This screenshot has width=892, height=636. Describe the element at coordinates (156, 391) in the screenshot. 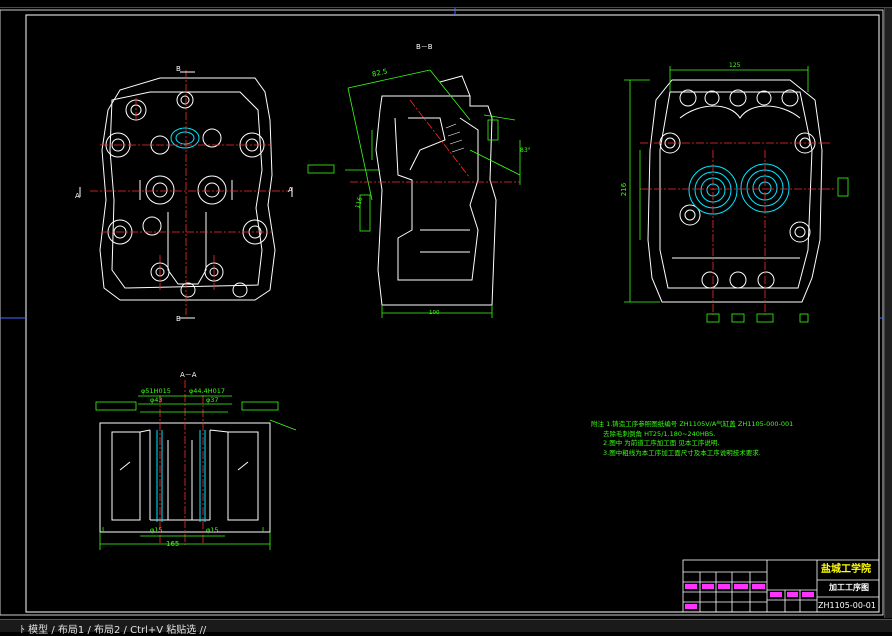

I see `dim-aa-d1: φ51H015` at that location.